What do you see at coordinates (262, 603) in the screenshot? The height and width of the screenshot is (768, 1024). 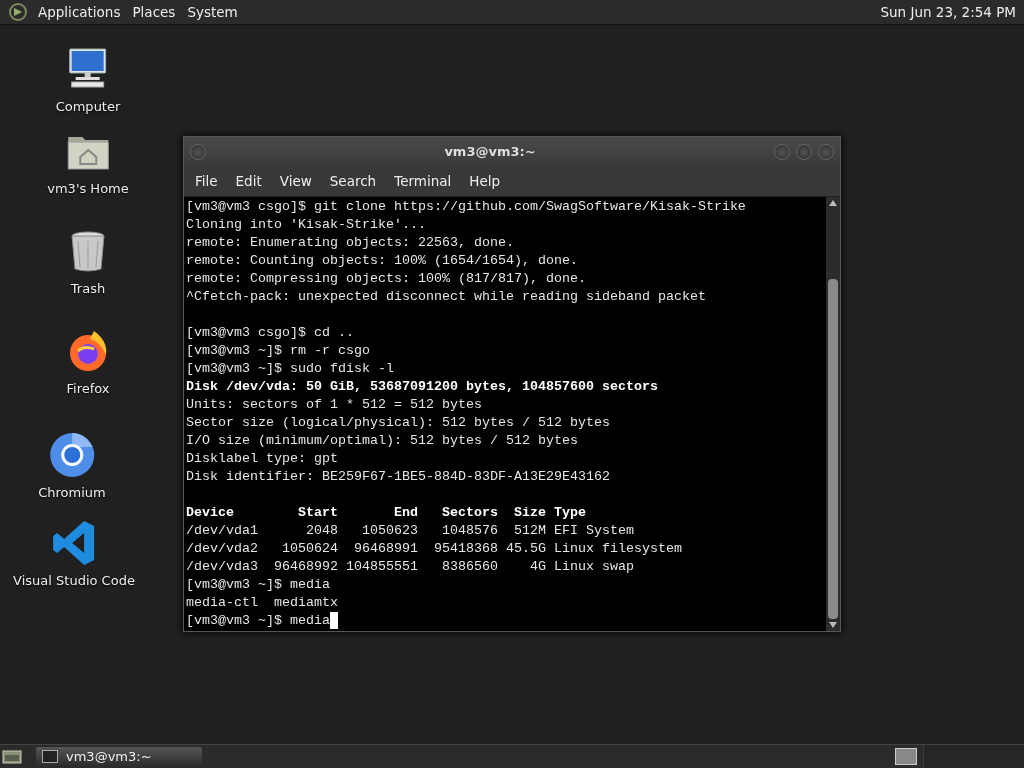 I see `terminal-line: media-ctl mediamtx` at bounding box center [262, 603].